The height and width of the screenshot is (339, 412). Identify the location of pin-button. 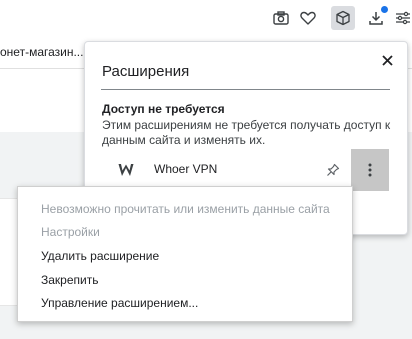
(333, 170).